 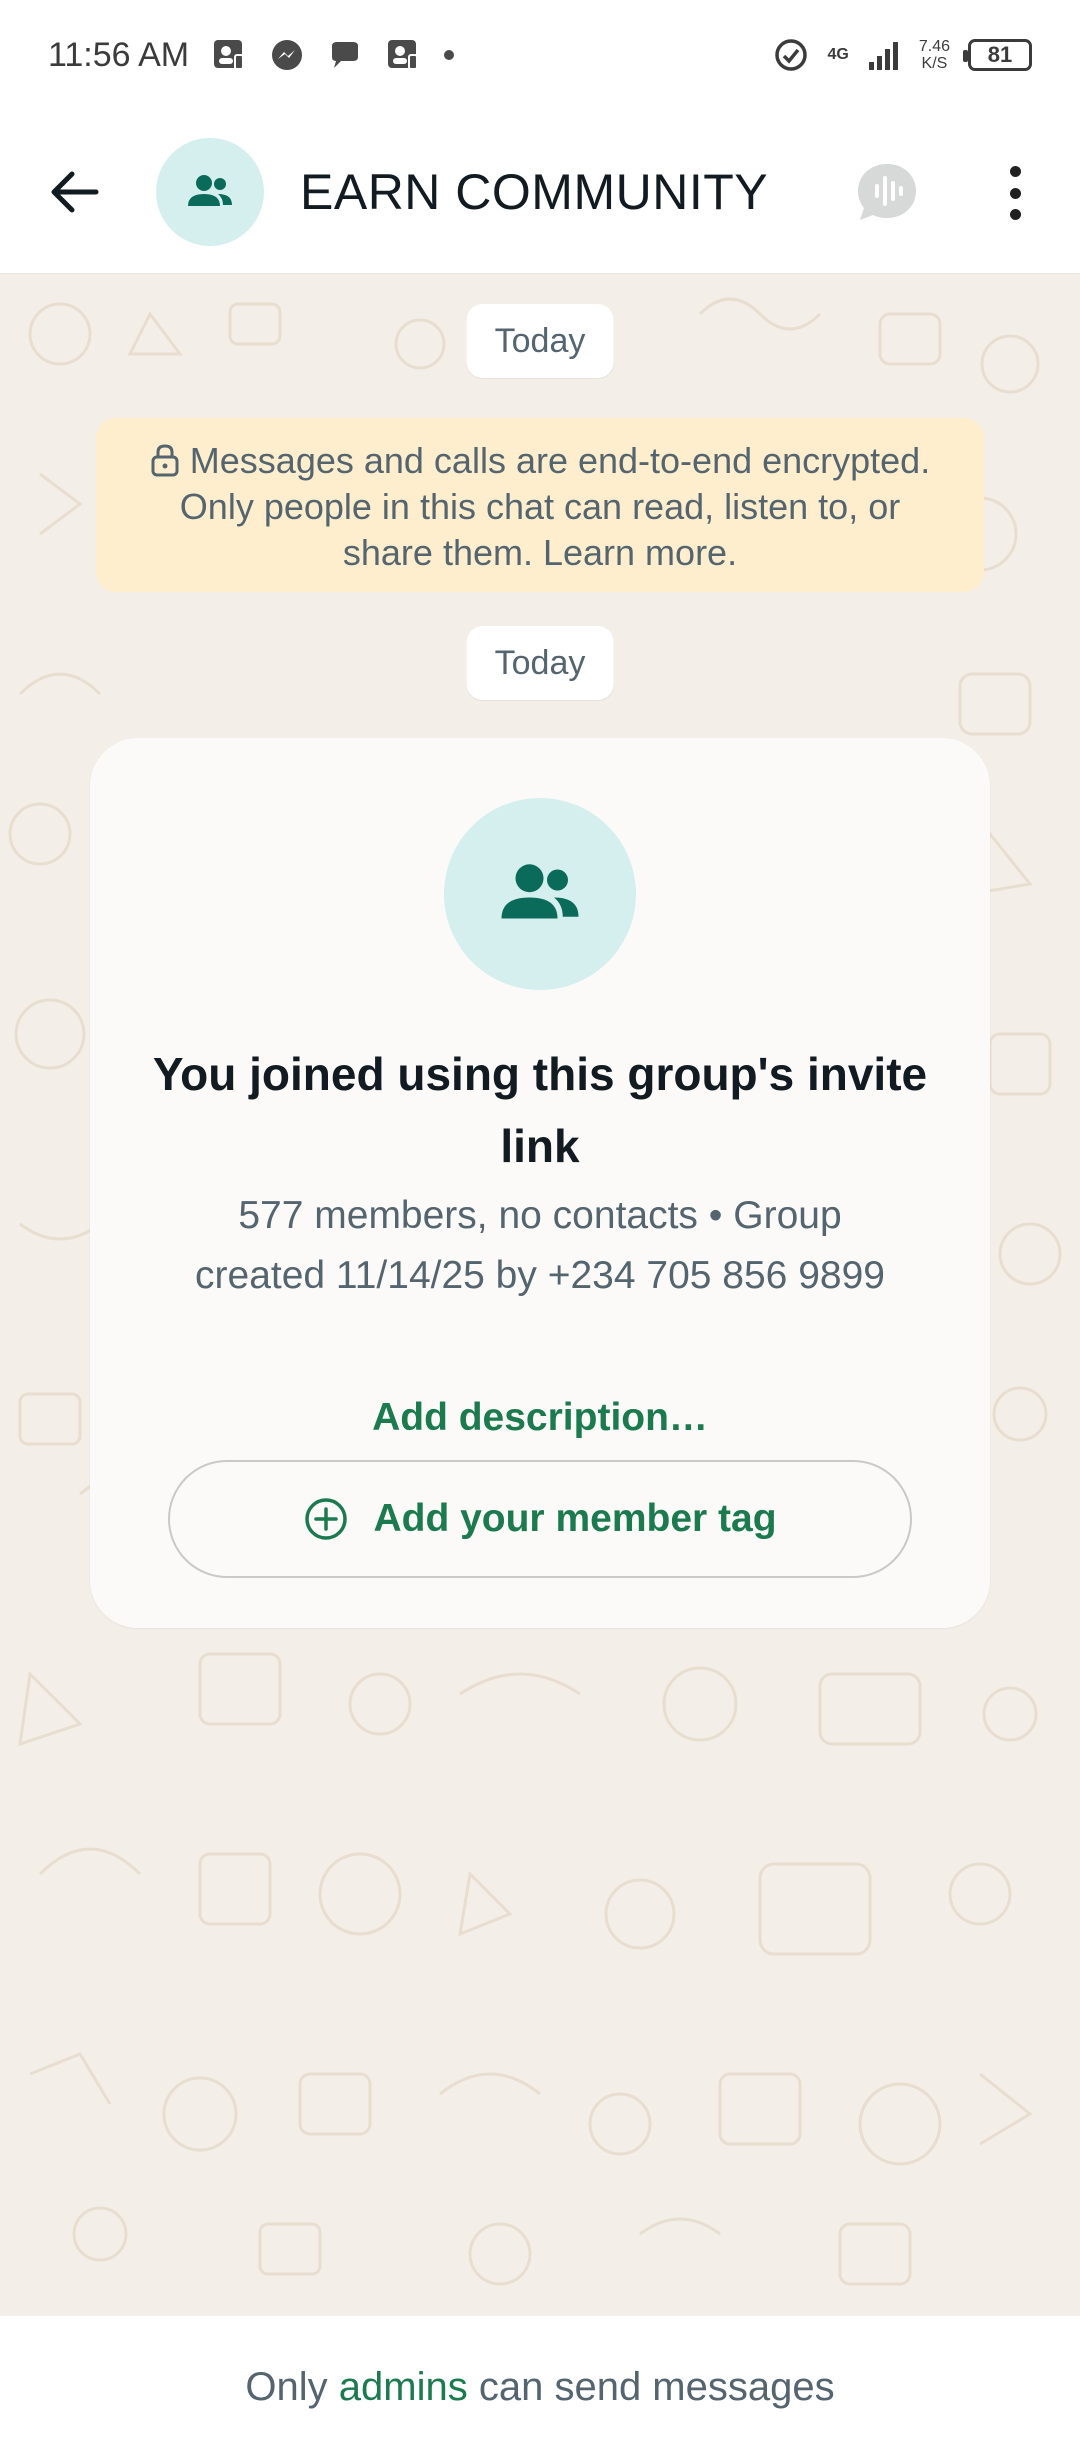 I want to click on net-speed: 7.46 K/S, so click(x=934, y=55).